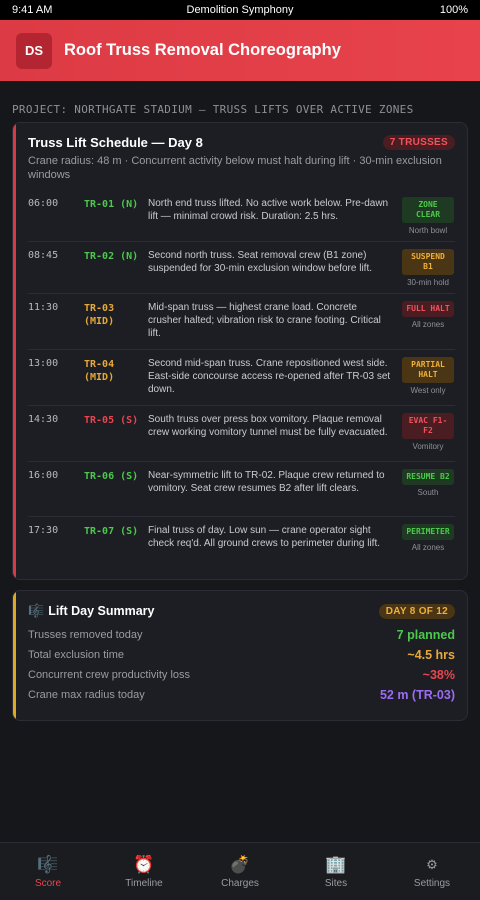  I want to click on lift-status: SUSPEND B1 30-min hold, so click(428, 268).